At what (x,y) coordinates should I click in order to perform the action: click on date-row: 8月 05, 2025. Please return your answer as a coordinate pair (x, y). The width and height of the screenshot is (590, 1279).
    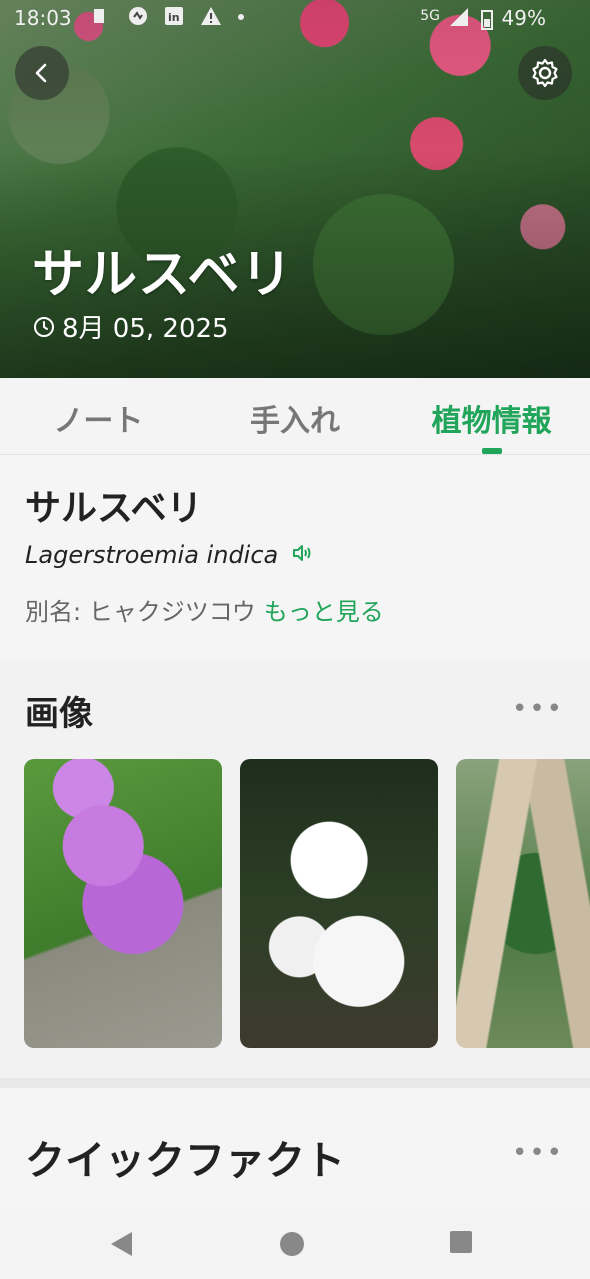
    Looking at the image, I should click on (130, 326).